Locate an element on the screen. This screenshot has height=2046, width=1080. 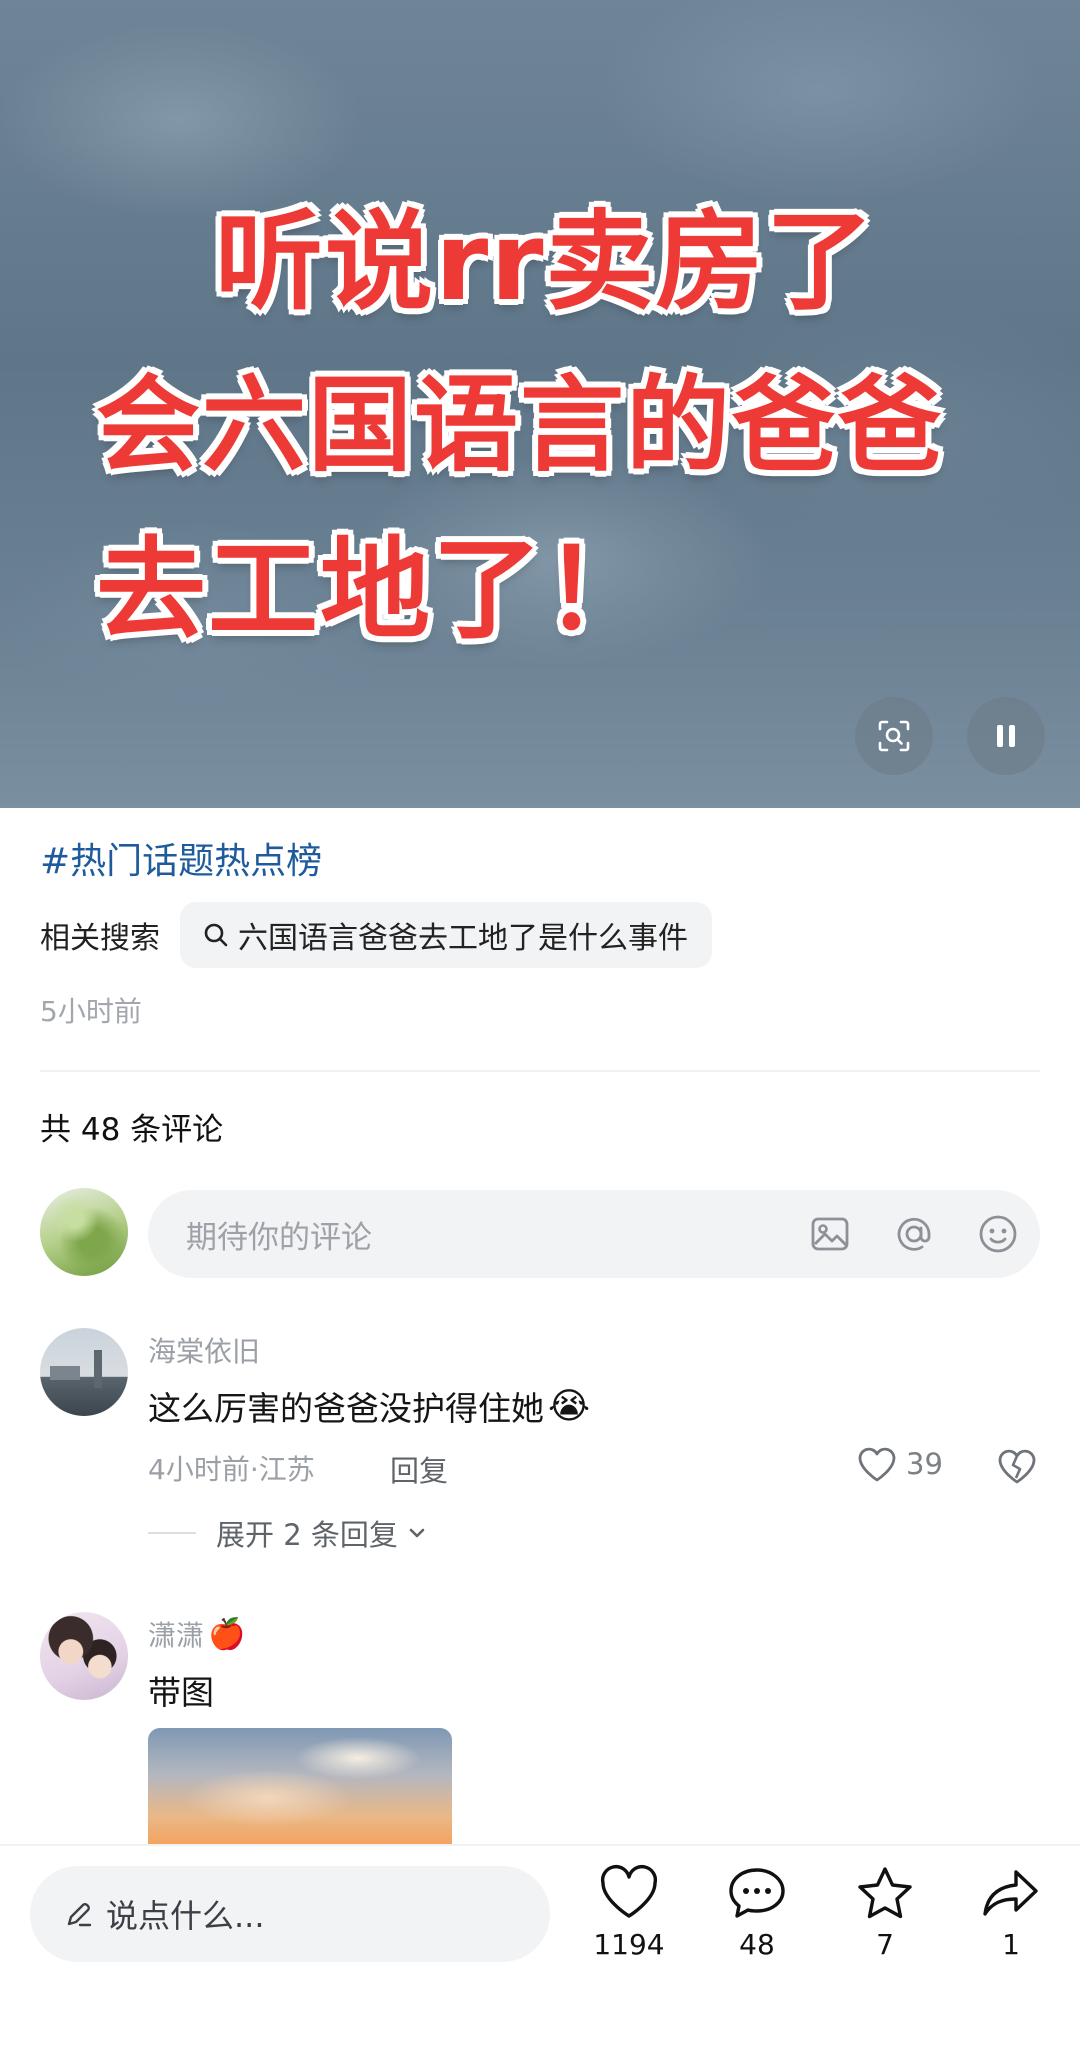
comment-button: 48 is located at coordinates (757, 1912).